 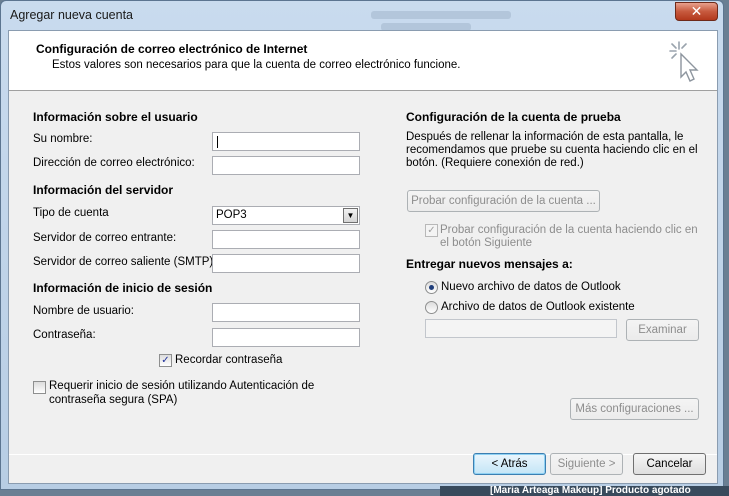 What do you see at coordinates (63, 139) in the screenshot?
I see `name-label: Su nombre:` at bounding box center [63, 139].